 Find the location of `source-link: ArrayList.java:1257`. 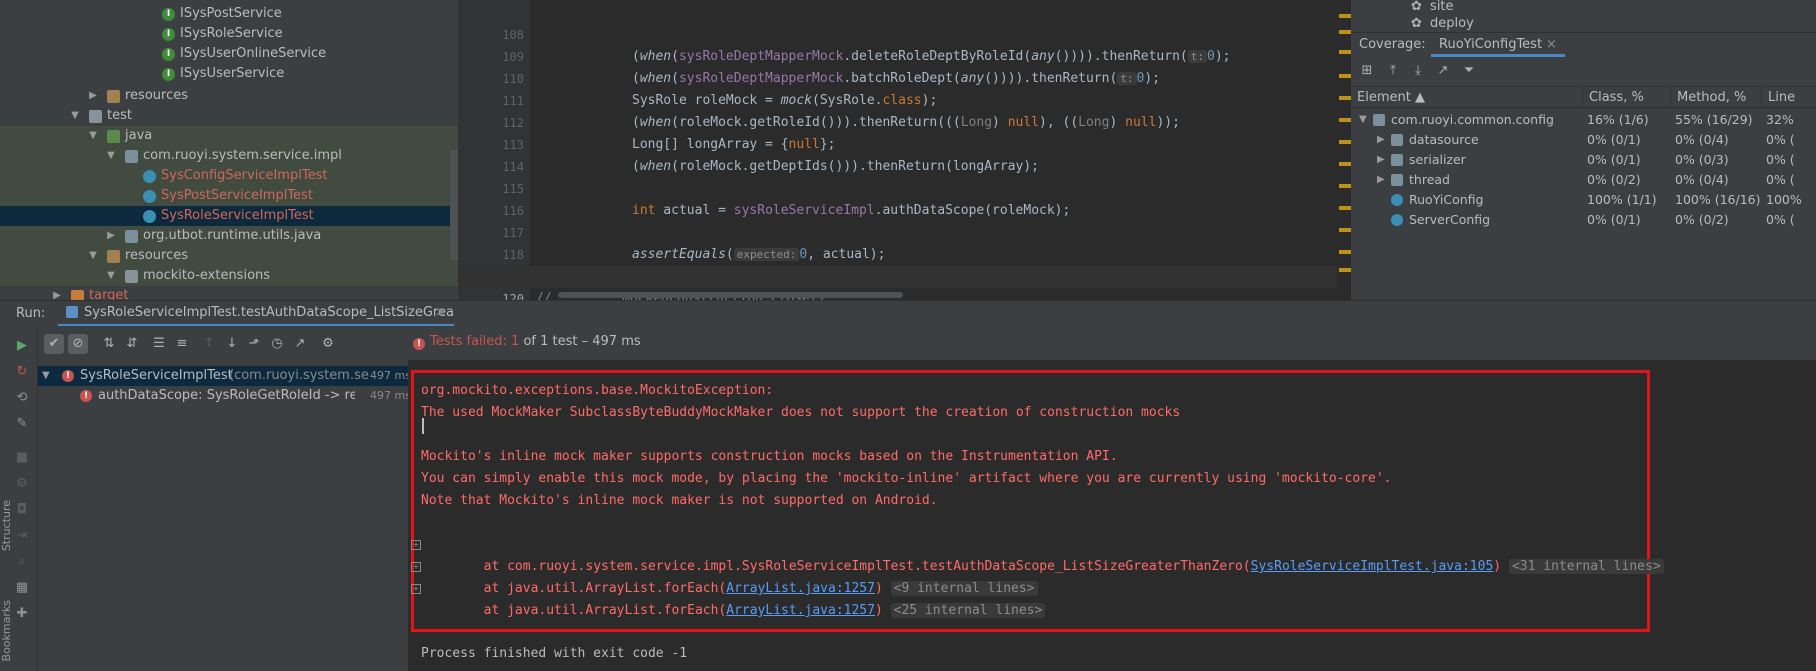

source-link: ArrayList.java:1257 is located at coordinates (800, 610).